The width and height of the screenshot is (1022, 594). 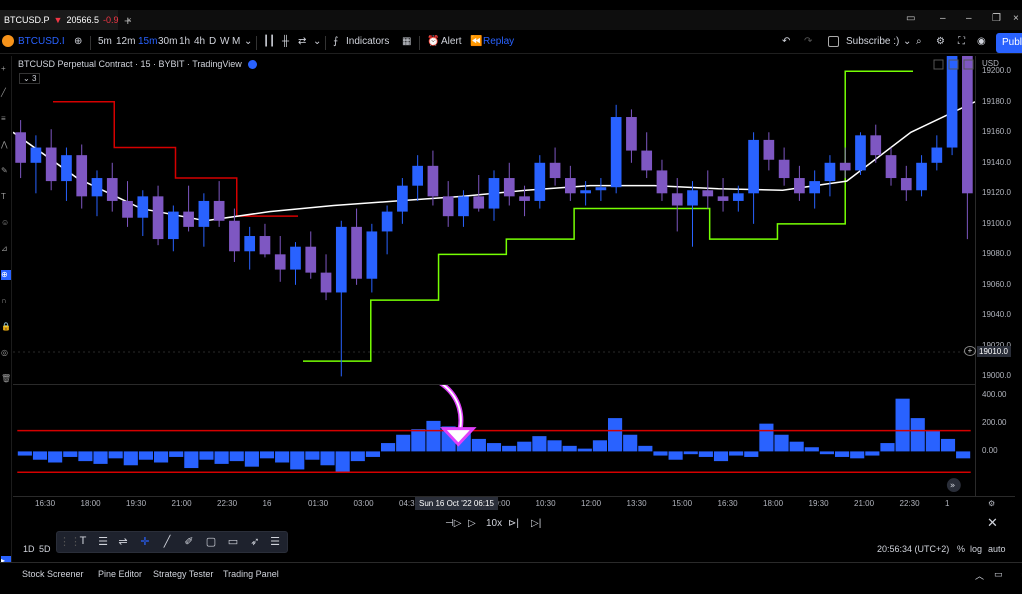 What do you see at coordinates (6, 119) in the screenshot?
I see `fib-icon: ≡` at bounding box center [6, 119].